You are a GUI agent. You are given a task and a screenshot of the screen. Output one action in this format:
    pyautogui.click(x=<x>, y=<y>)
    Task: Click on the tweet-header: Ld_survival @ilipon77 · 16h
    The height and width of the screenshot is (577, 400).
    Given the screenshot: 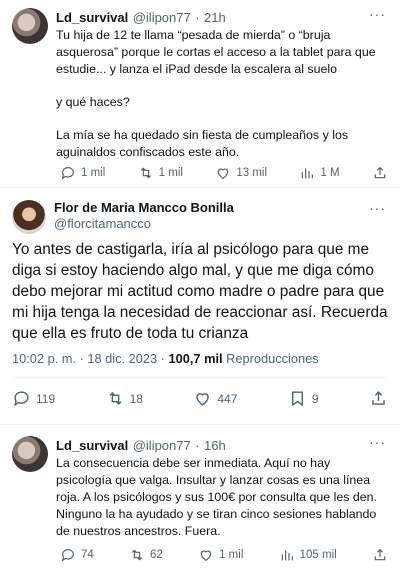 What is the action you would take?
    pyautogui.click(x=141, y=445)
    